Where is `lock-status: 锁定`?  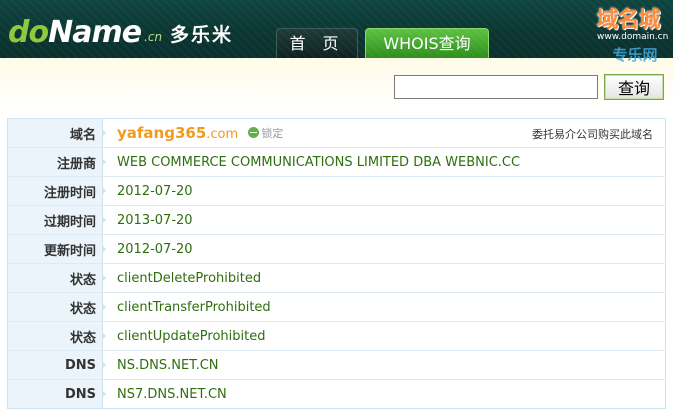
lock-status: 锁定 is located at coordinates (265, 133).